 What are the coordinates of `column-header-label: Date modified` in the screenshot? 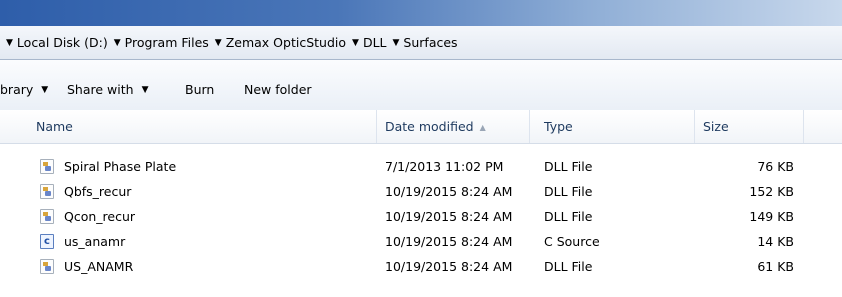 It's located at (429, 126).